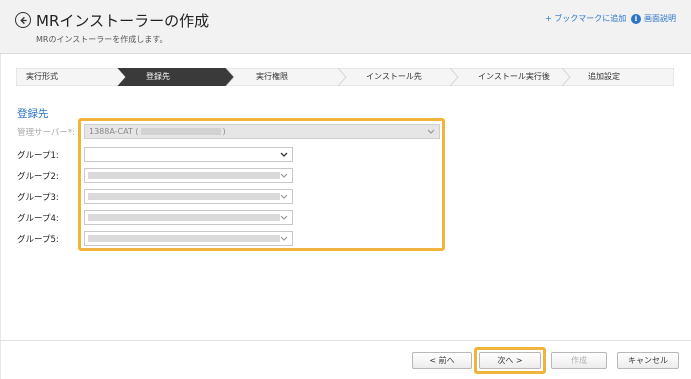 This screenshot has width=691, height=379. What do you see at coordinates (42, 76) in the screenshot?
I see `step-execution-format: 実行形式` at bounding box center [42, 76].